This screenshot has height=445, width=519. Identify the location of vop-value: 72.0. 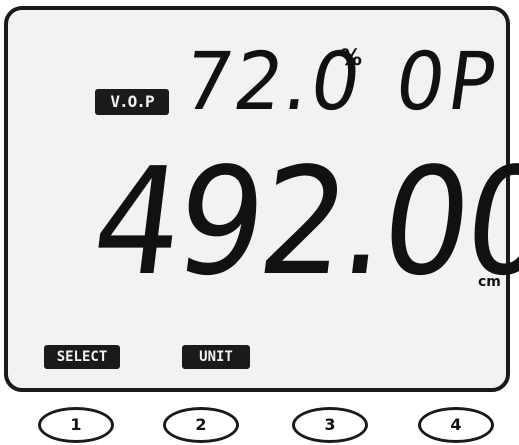
(273, 81).